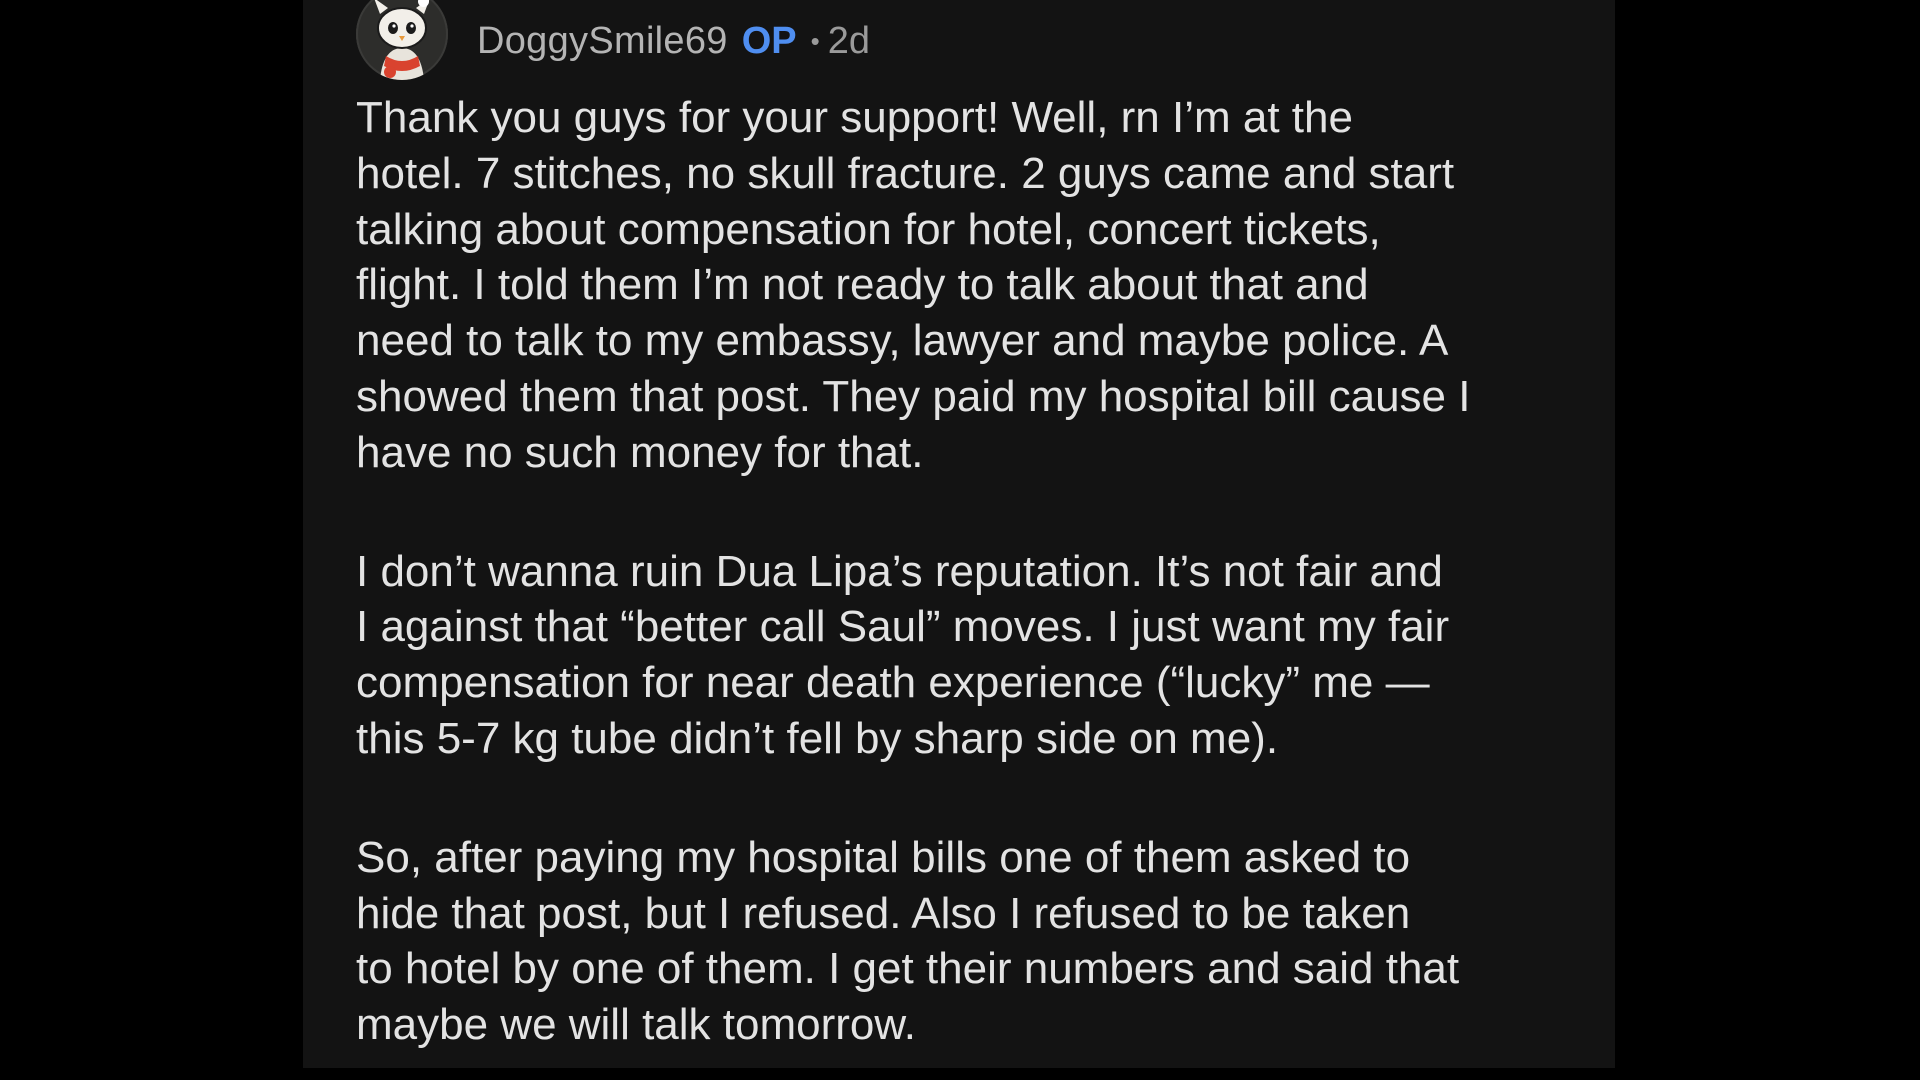 The image size is (1920, 1080). I want to click on comment-age: 2d, so click(849, 40).